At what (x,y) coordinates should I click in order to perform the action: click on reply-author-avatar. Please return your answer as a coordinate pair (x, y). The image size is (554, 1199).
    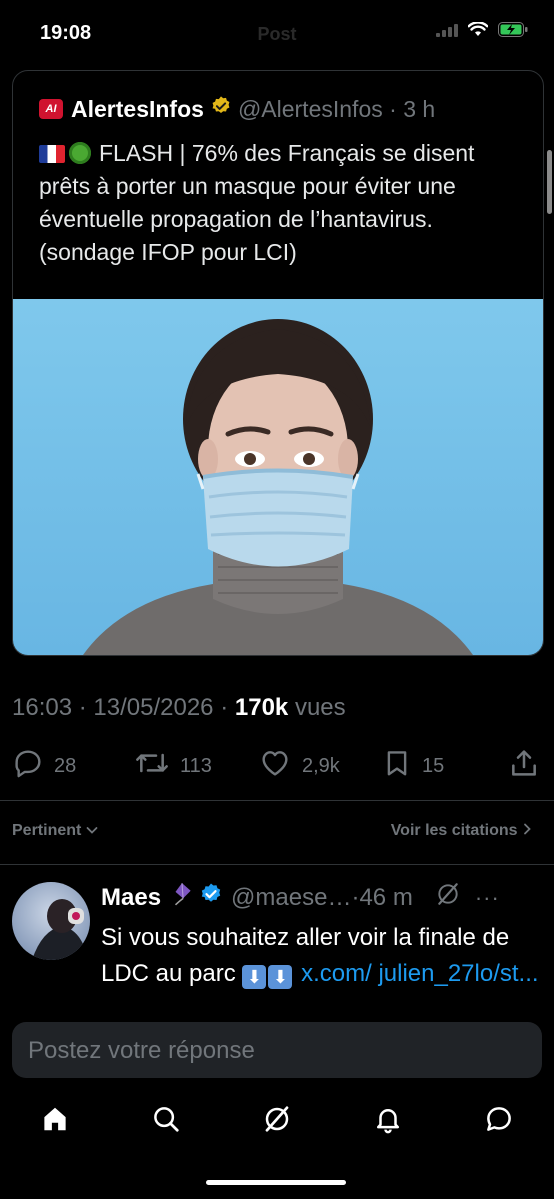
    Looking at the image, I should click on (51, 921).